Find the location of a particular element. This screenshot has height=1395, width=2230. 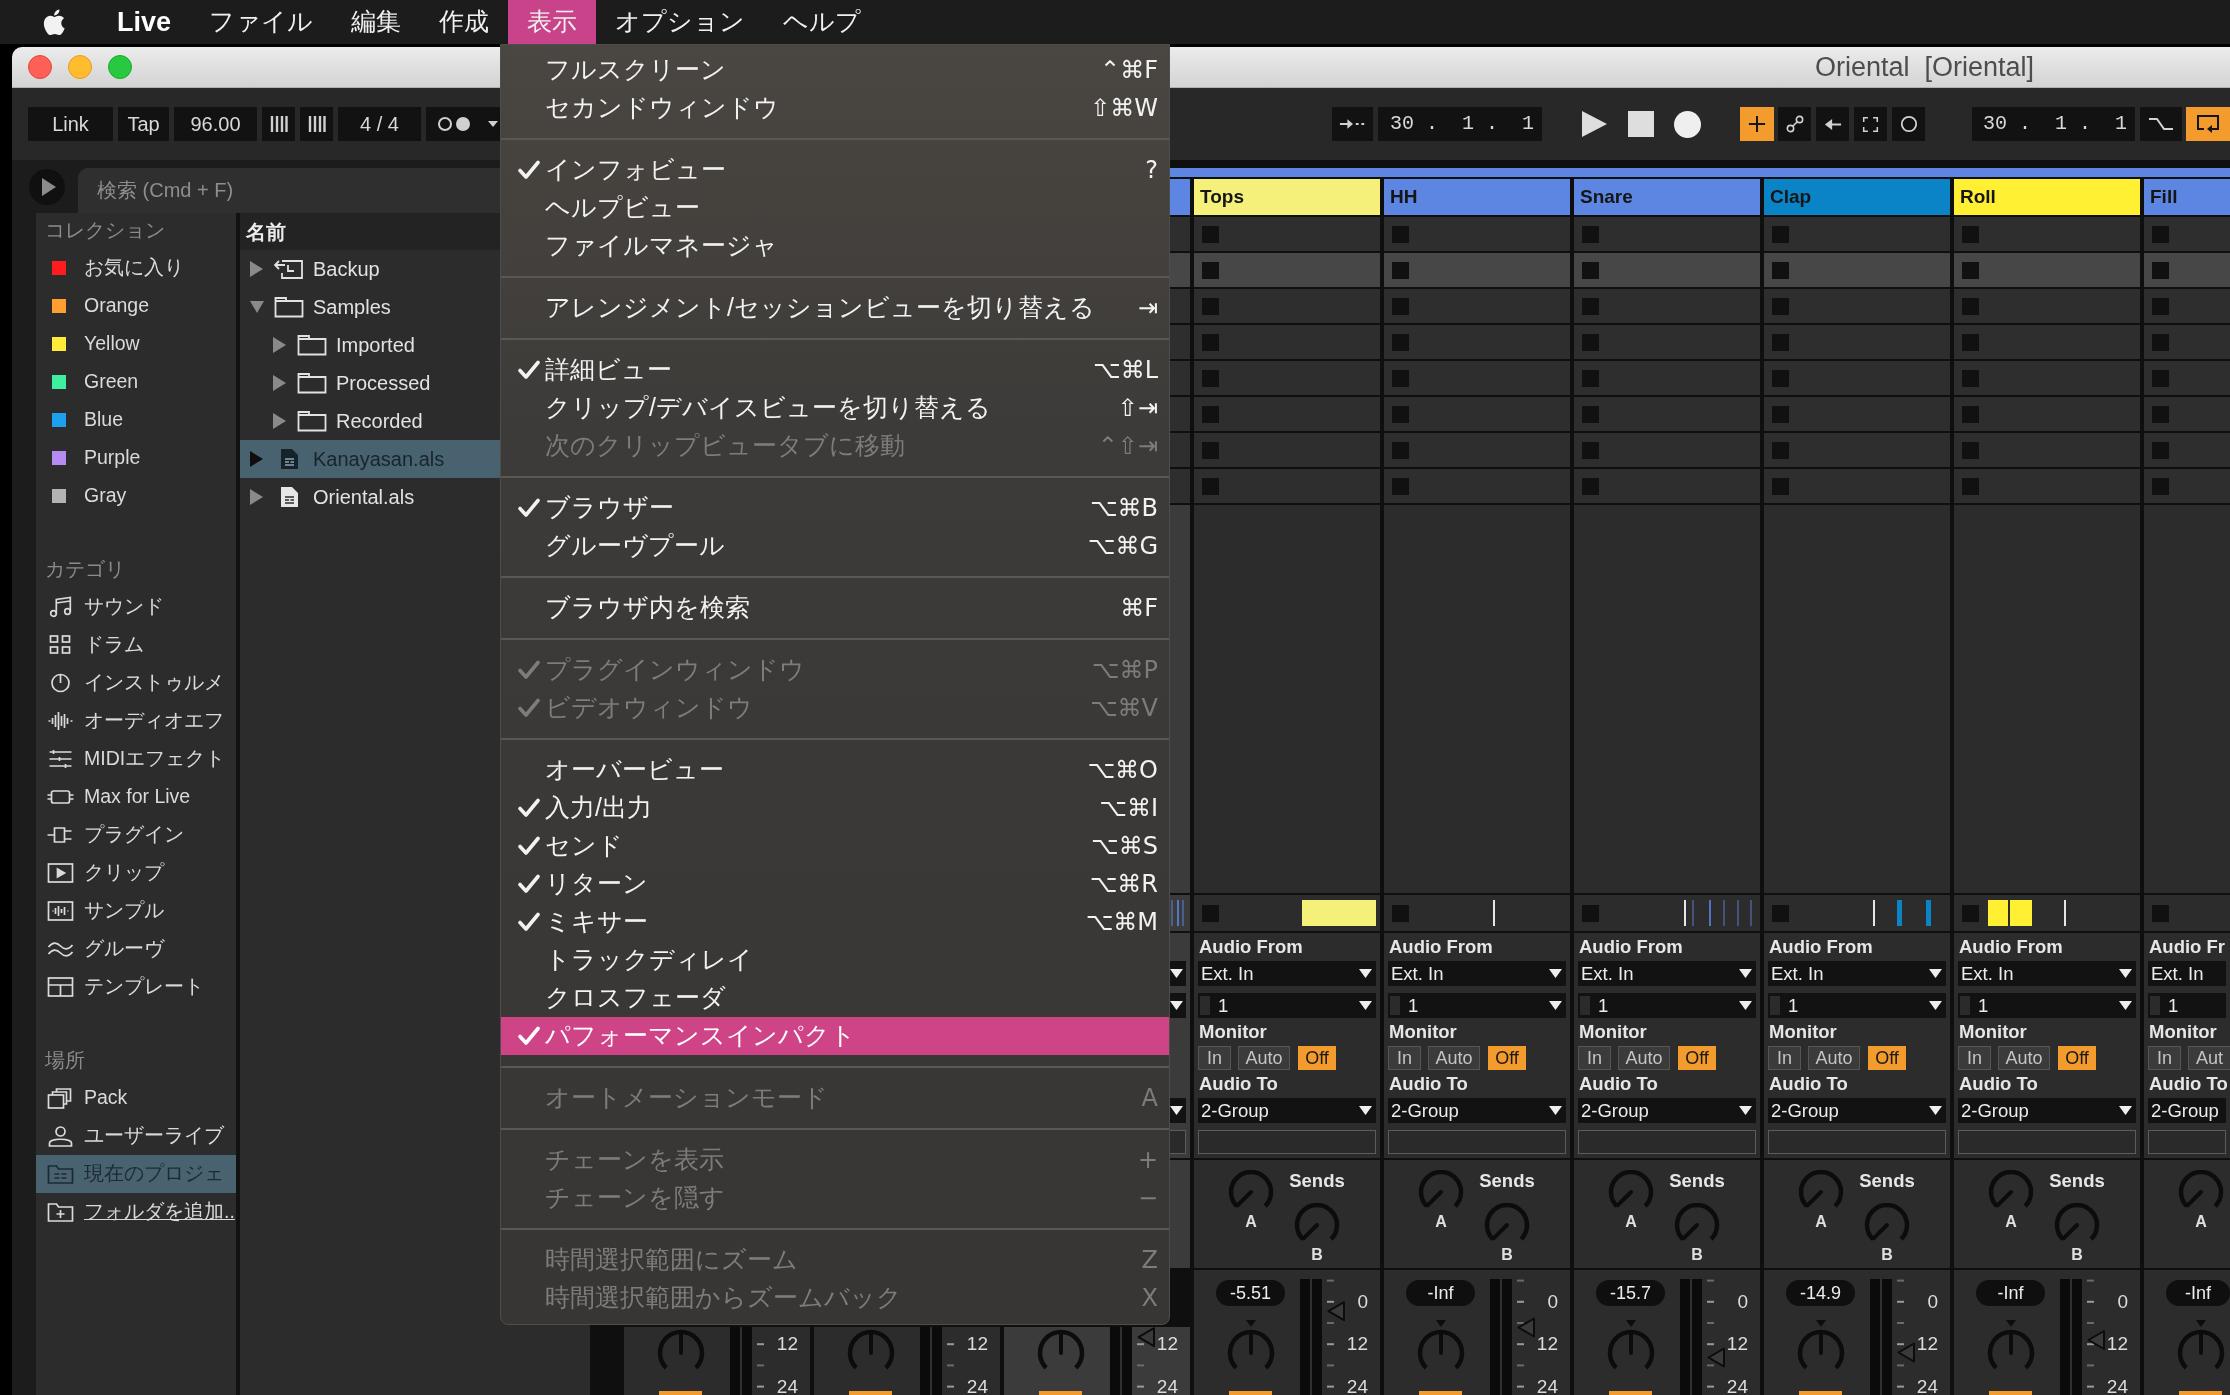

menu-item: トラックディレイ is located at coordinates (835, 960).